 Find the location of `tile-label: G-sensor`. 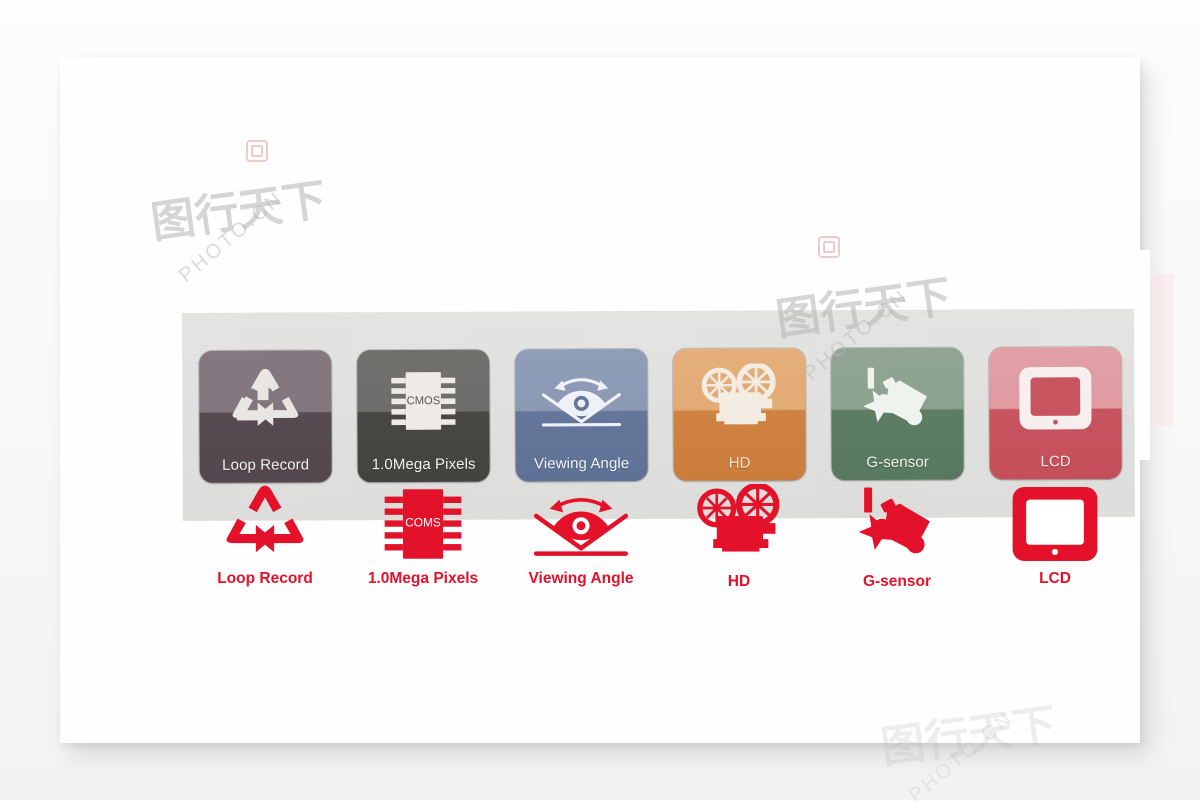

tile-label: G-sensor is located at coordinates (897, 462).